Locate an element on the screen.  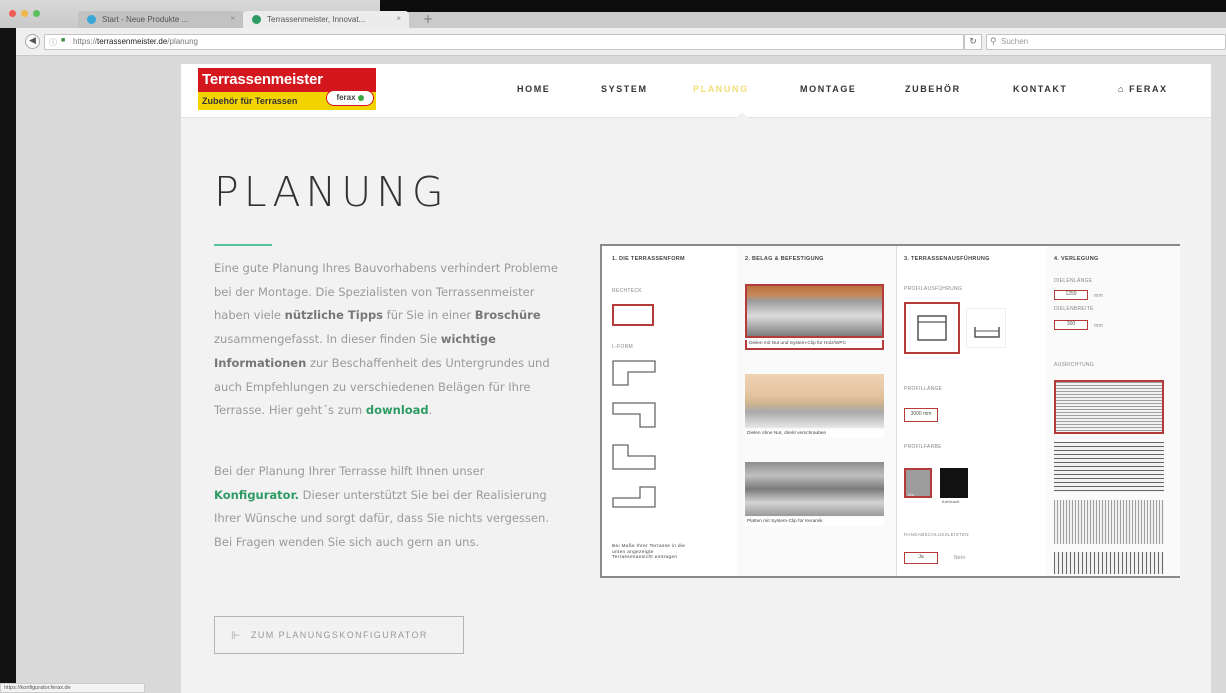
site-info-icon: ⓘ is located at coordinates (53, 42).